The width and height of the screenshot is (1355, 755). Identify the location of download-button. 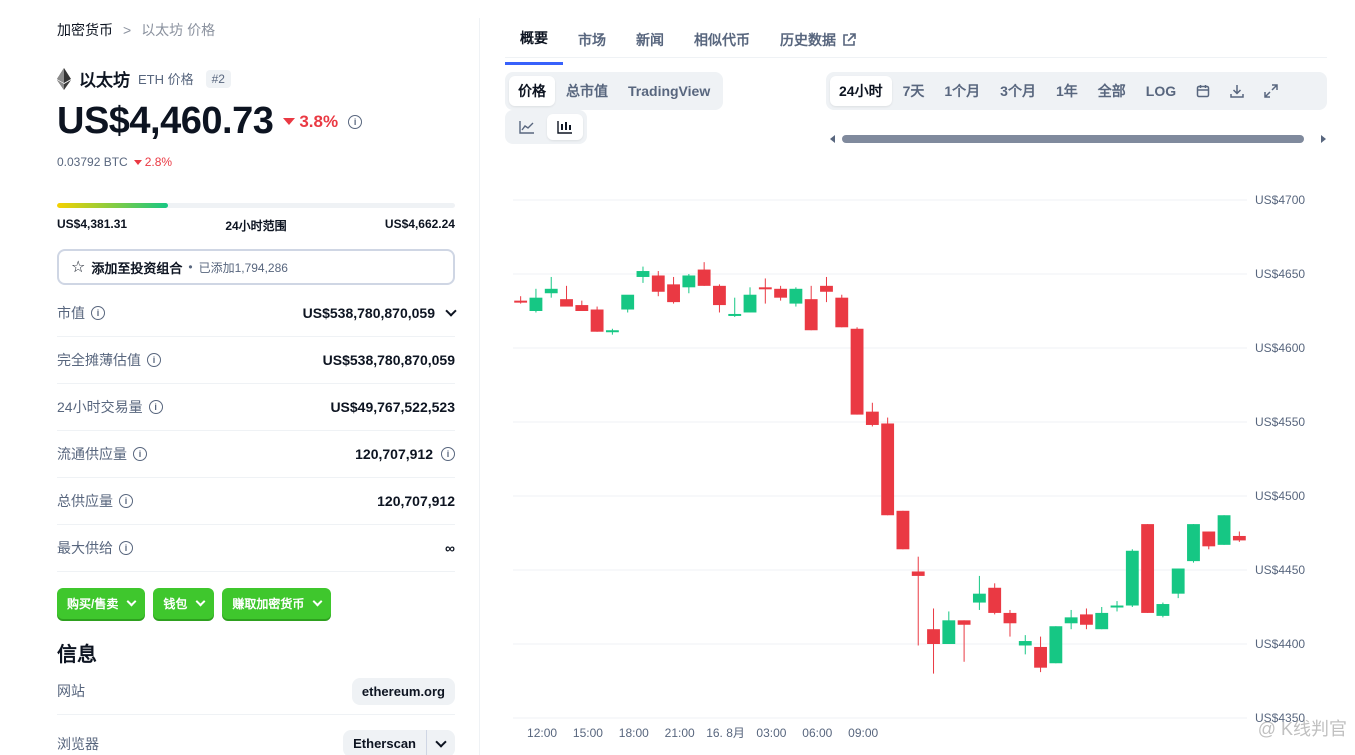
(1237, 91).